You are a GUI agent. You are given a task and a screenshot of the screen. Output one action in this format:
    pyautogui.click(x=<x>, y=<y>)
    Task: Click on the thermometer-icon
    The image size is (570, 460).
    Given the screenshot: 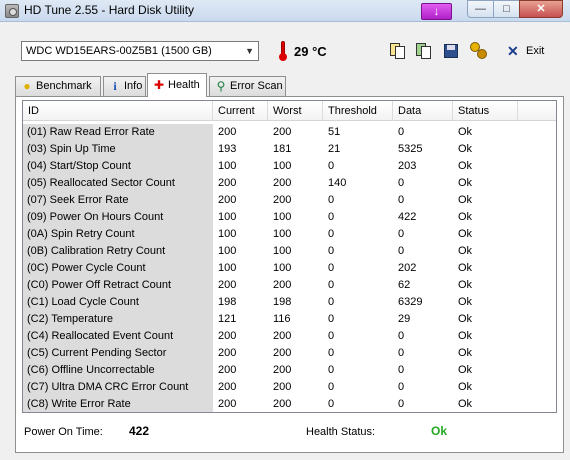 What is the action you would take?
    pyautogui.click(x=283, y=51)
    